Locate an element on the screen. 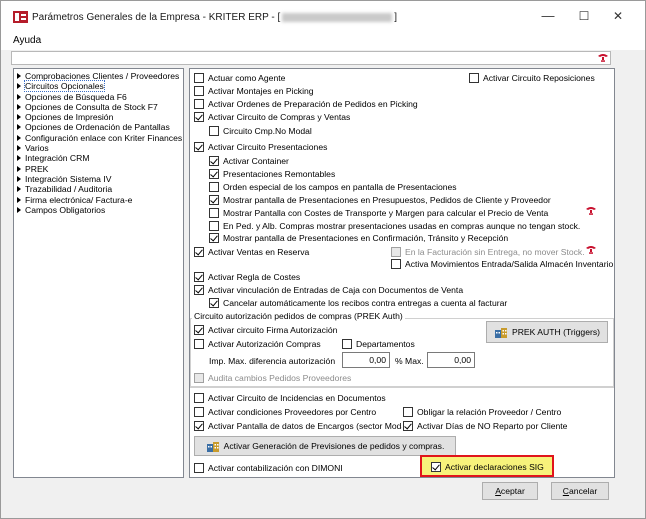 Image resolution: width=646 pixels, height=519 pixels. checkbox-label: Audita cambios Pedidos Proveedores is located at coordinates (280, 378).